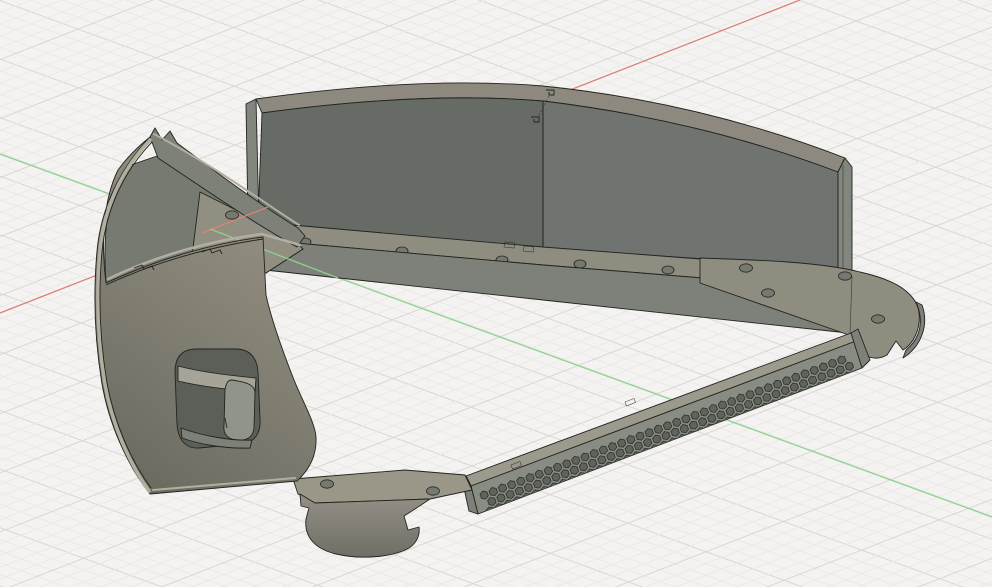 The height and width of the screenshot is (587, 992). Describe the element at coordinates (845, 217) in the screenshot. I see `wall-endcap-right` at that location.